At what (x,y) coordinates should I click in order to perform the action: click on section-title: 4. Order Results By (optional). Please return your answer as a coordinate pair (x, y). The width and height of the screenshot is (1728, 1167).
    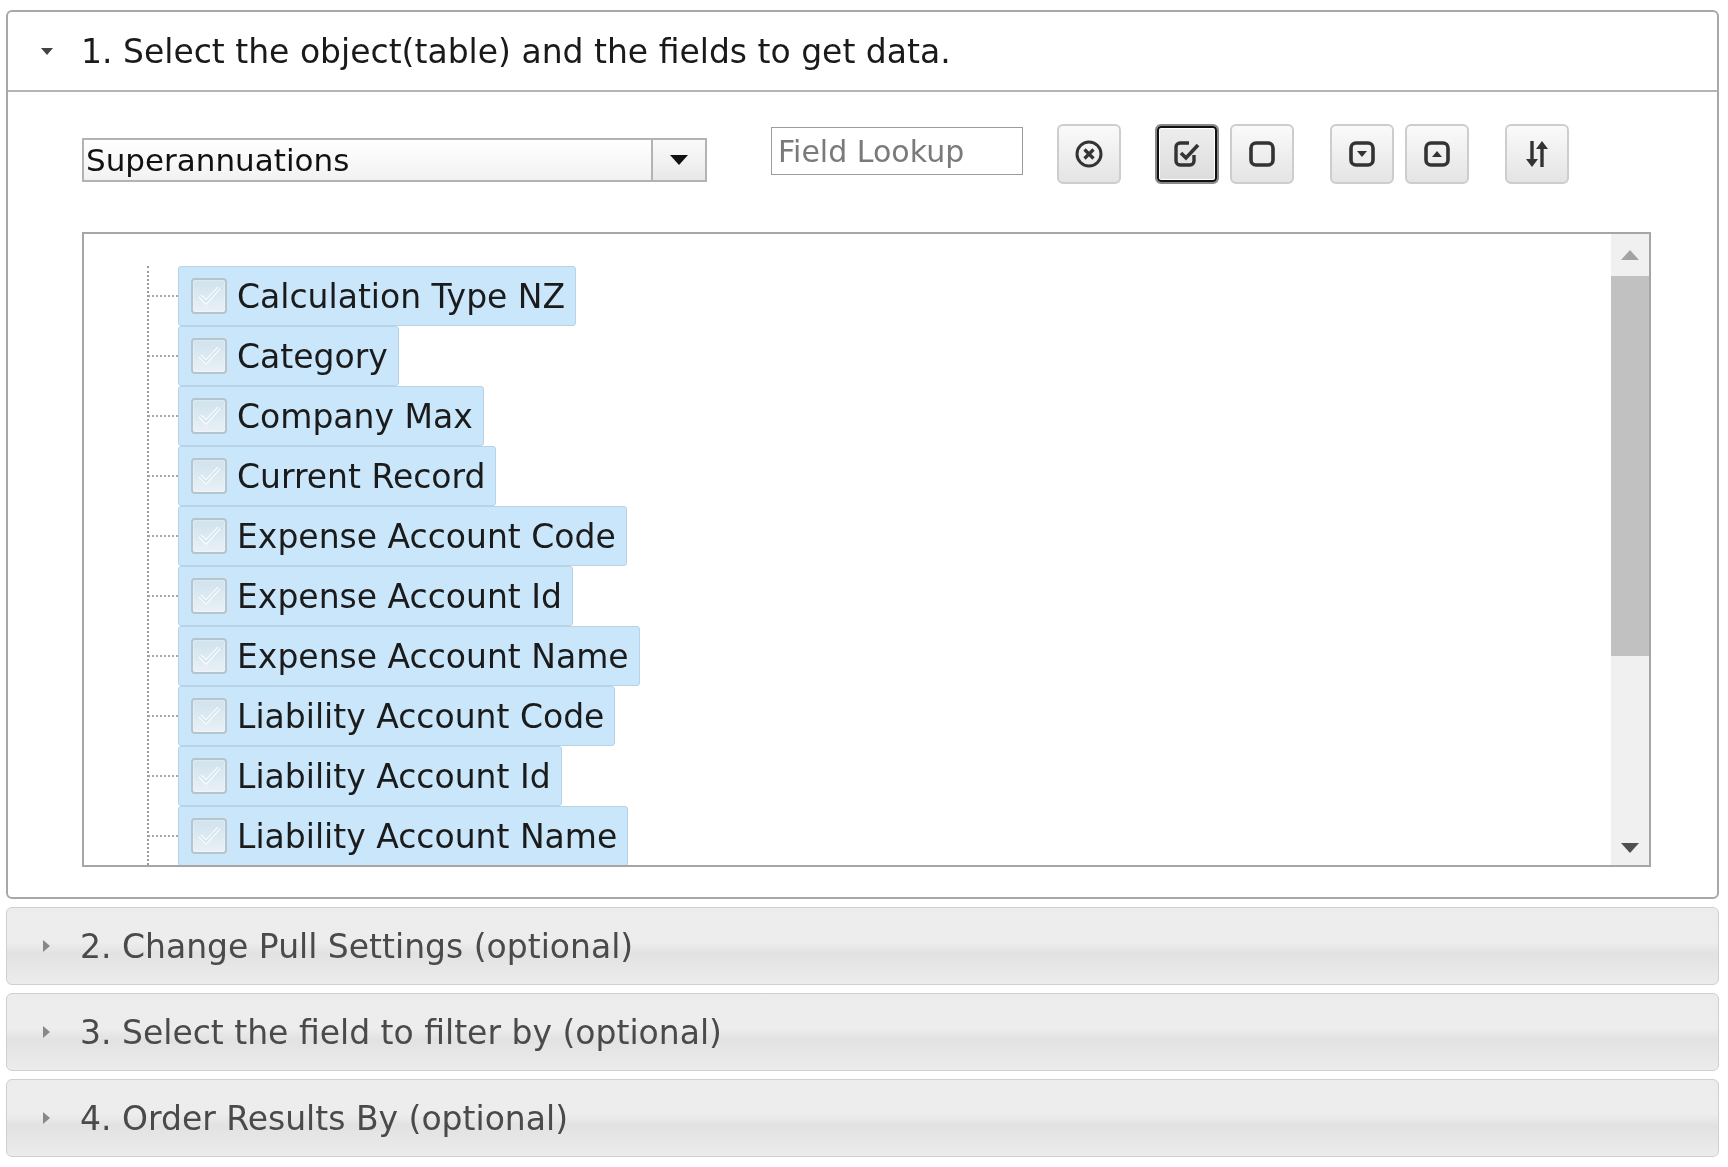
    Looking at the image, I should click on (324, 1118).